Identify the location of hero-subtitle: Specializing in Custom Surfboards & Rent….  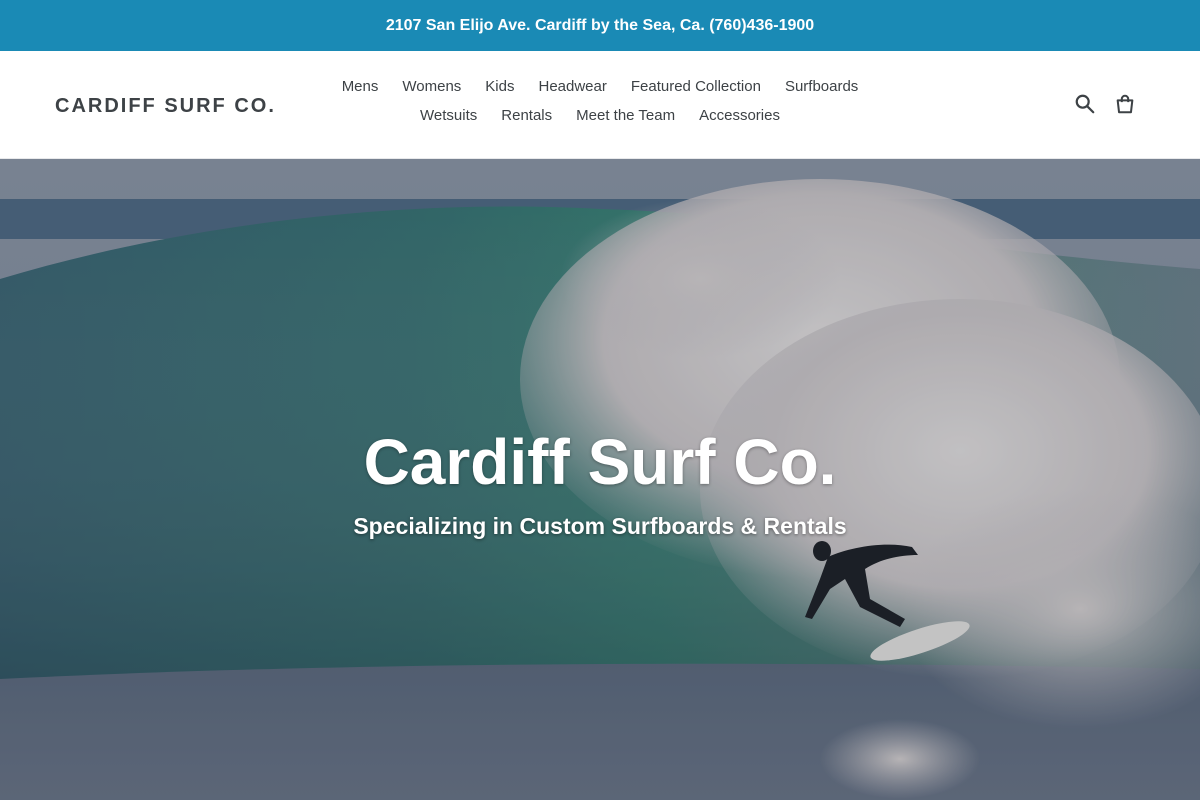
(600, 526).